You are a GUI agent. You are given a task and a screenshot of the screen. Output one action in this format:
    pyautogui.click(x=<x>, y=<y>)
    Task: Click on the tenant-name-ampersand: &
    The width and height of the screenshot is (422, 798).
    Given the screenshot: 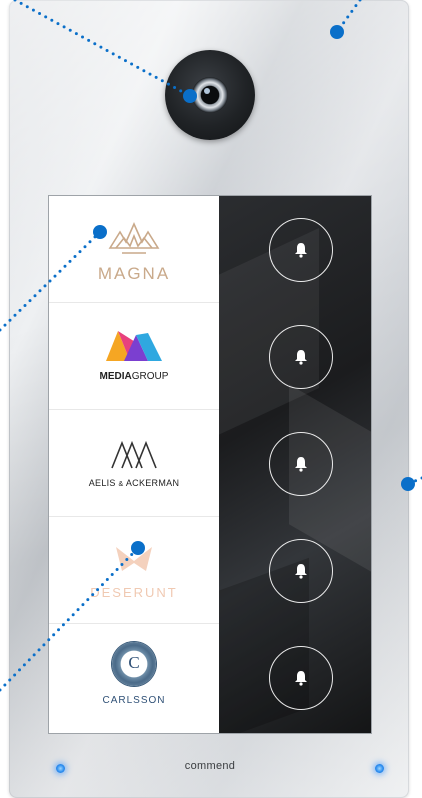 What is the action you would take?
    pyautogui.click(x=121, y=484)
    